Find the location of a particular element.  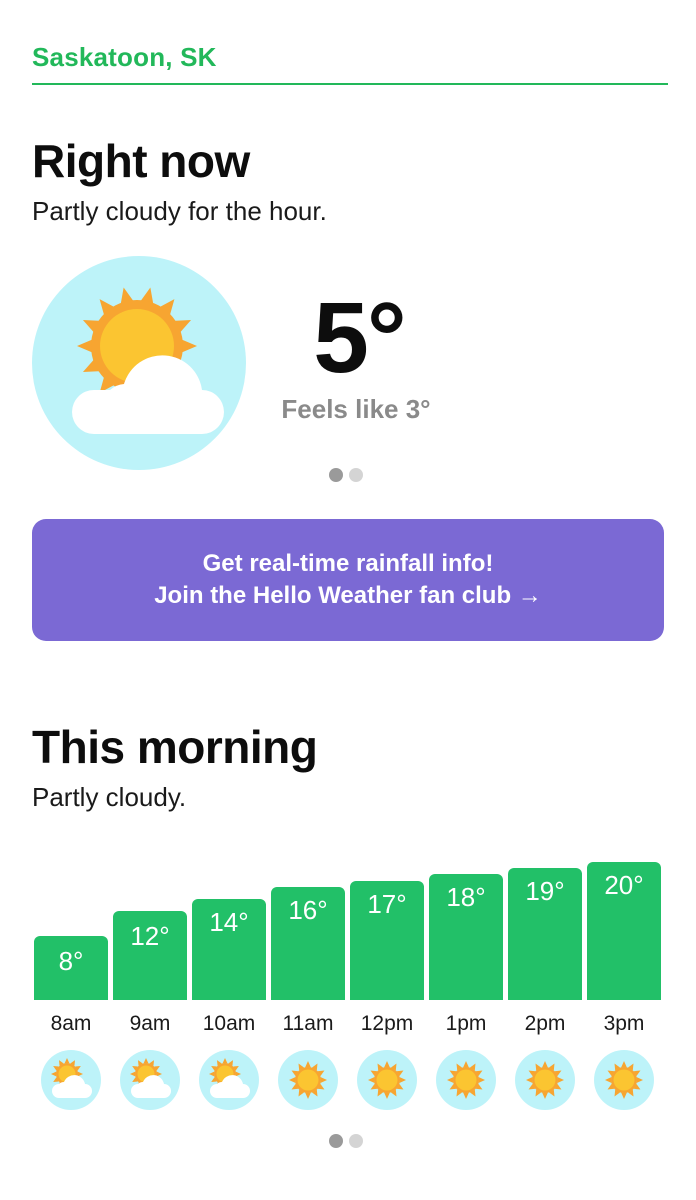

now-pager-dots is located at coordinates (346, 475).